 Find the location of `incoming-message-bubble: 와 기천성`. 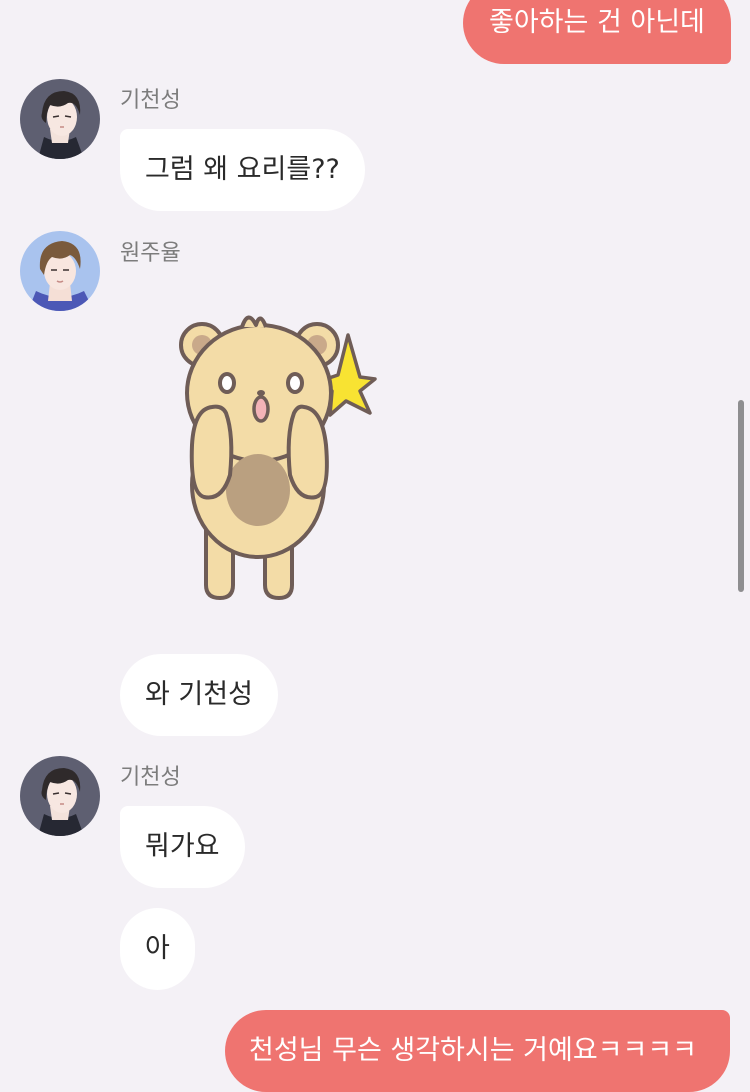

incoming-message-bubble: 와 기천성 is located at coordinates (199, 695).